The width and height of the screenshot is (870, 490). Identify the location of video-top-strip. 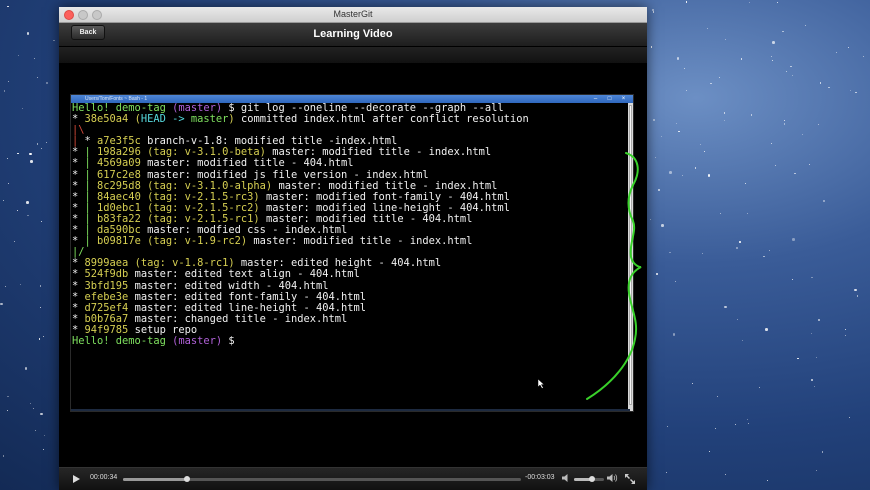
(353, 55).